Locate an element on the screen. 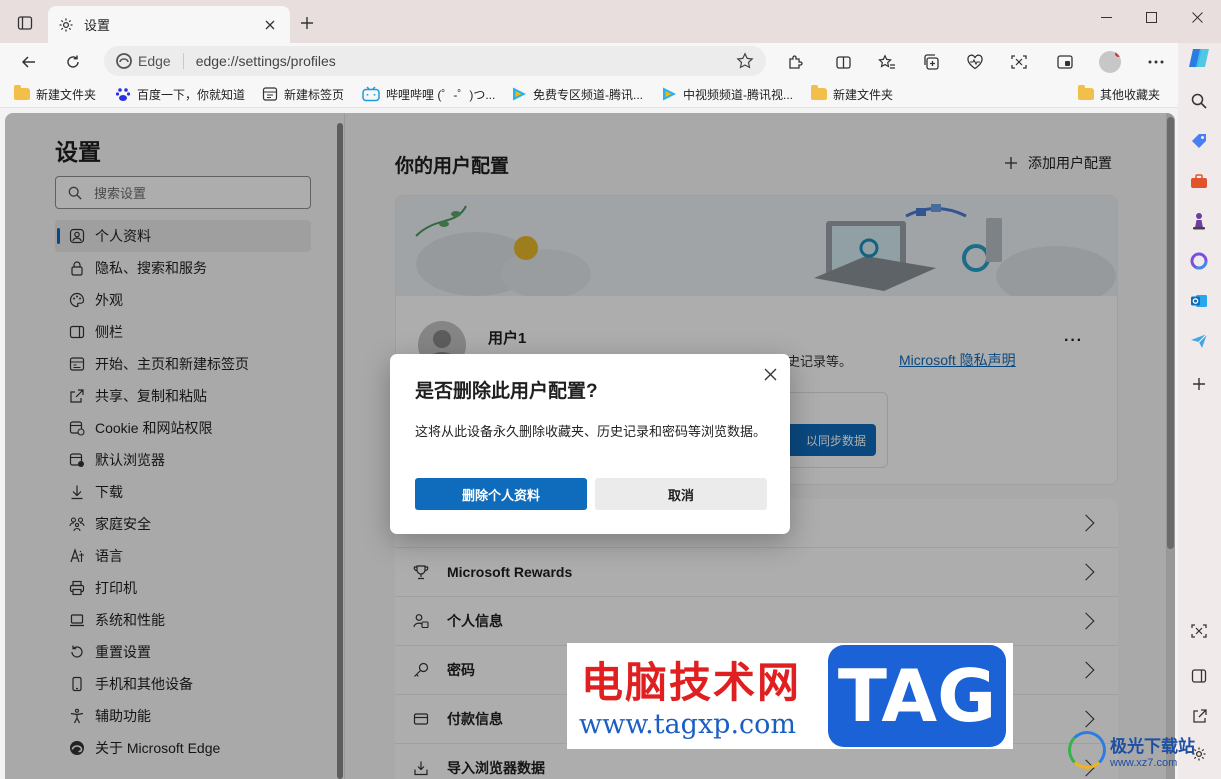 The height and width of the screenshot is (779, 1221). tab-actions-button is located at coordinates (25, 23).